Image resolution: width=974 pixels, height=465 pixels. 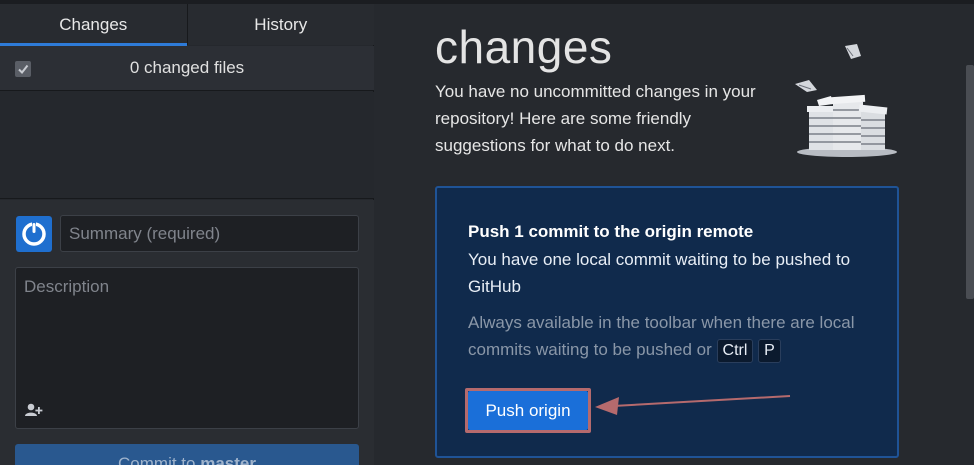 I want to click on github-user-icon, so click(x=34, y=234).